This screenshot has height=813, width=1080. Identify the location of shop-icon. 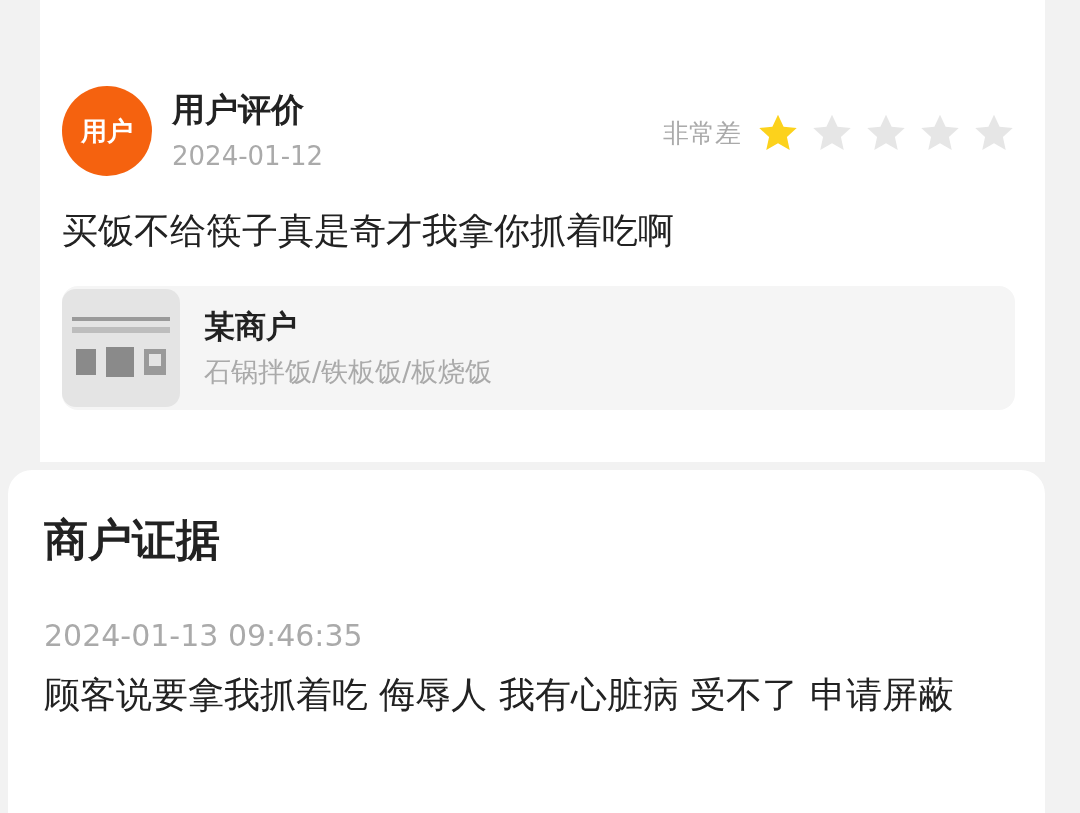
(121, 348).